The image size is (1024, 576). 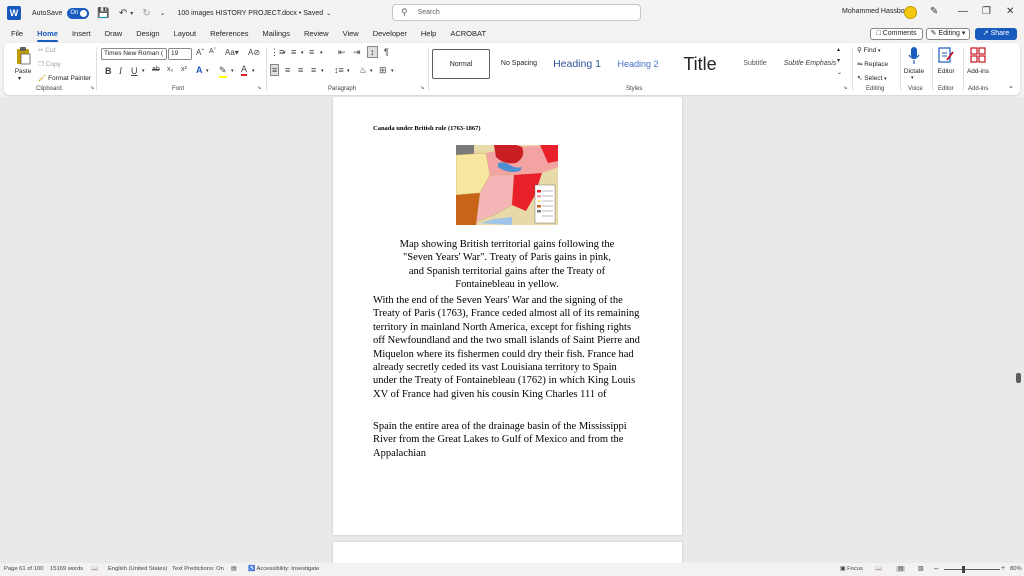 I want to click on increase-indent-icon: ⇥, so click(x=357, y=52).